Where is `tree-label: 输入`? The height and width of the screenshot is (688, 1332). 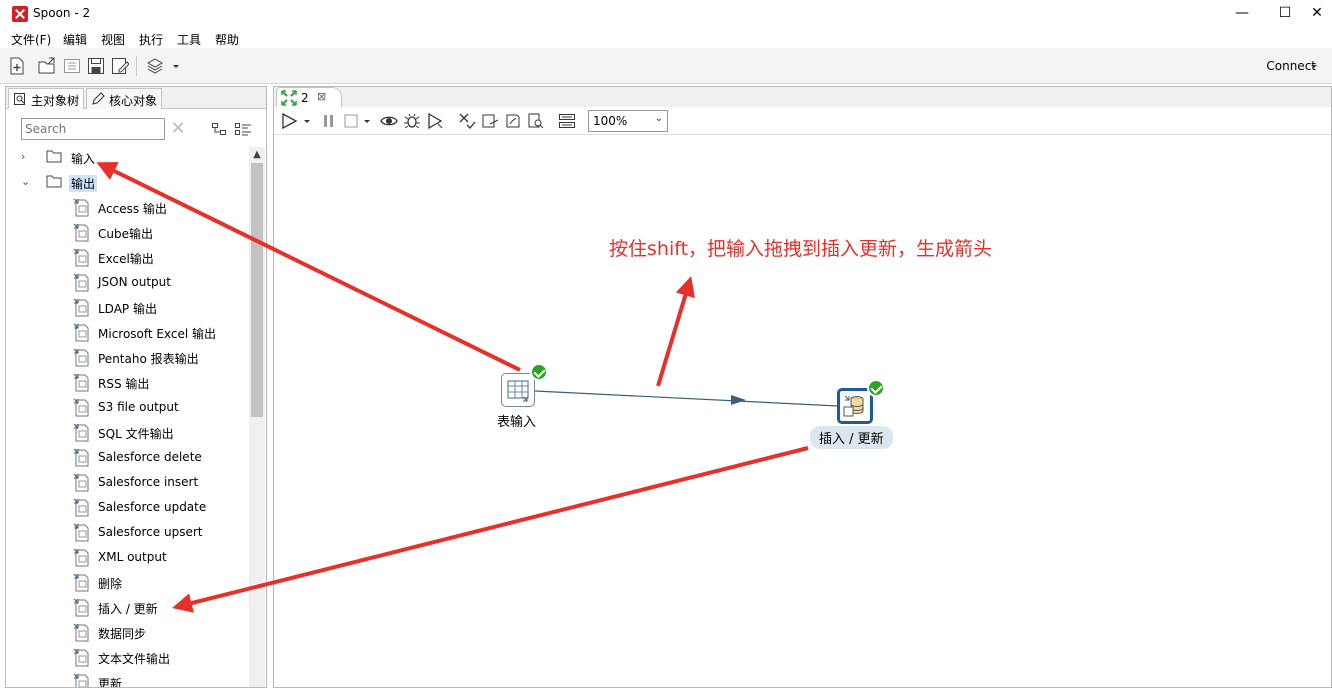
tree-label: 输入 is located at coordinates (83, 159).